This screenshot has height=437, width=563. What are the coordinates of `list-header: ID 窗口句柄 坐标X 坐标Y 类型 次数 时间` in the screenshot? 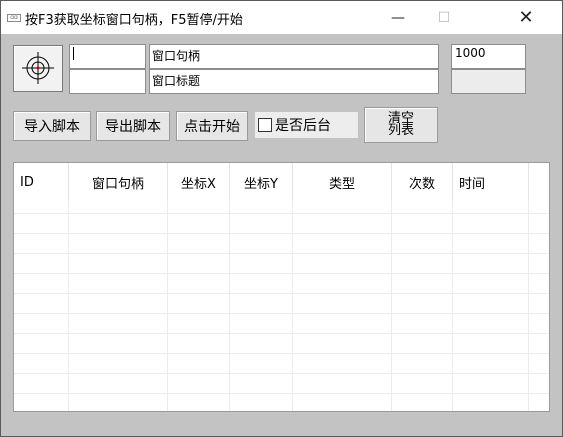 It's located at (281, 182).